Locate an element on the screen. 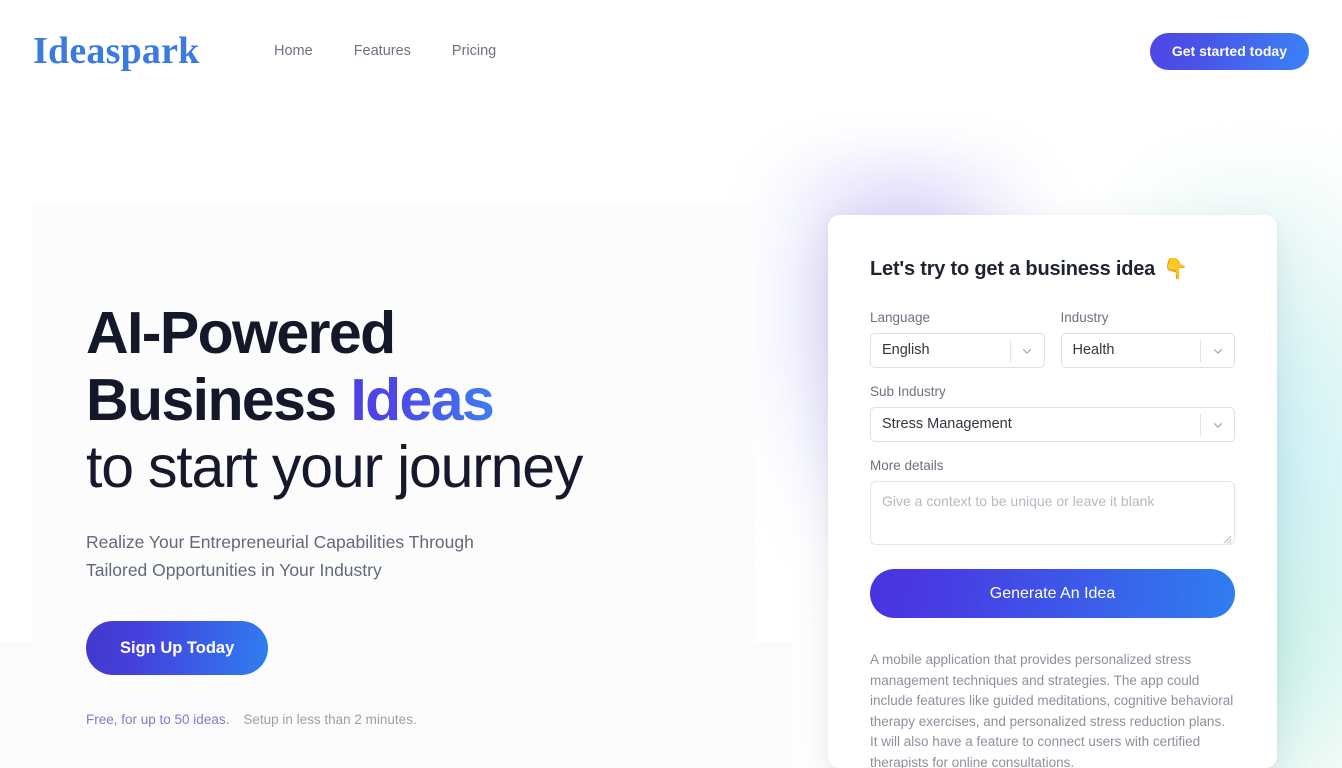  language-label: Language is located at coordinates (900, 317).